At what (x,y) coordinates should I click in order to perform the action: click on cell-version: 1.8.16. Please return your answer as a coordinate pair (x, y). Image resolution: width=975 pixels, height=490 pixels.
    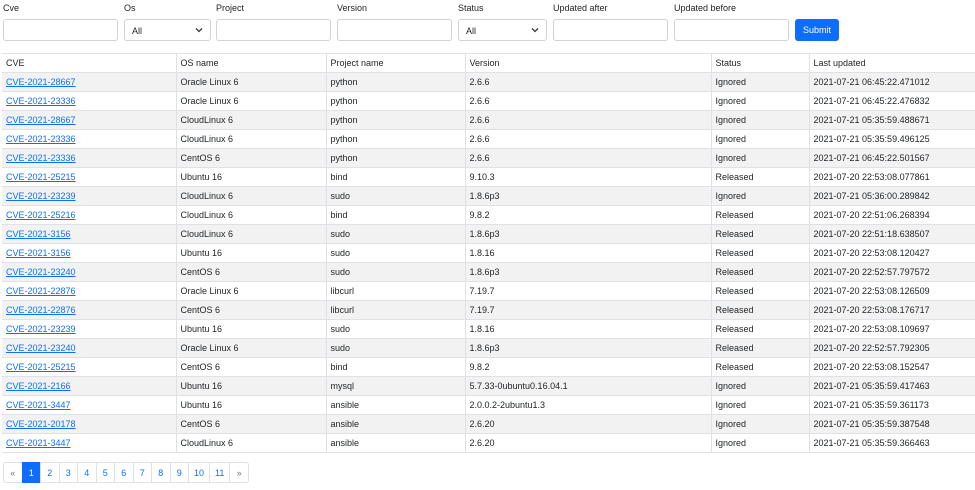
    Looking at the image, I should click on (587, 253).